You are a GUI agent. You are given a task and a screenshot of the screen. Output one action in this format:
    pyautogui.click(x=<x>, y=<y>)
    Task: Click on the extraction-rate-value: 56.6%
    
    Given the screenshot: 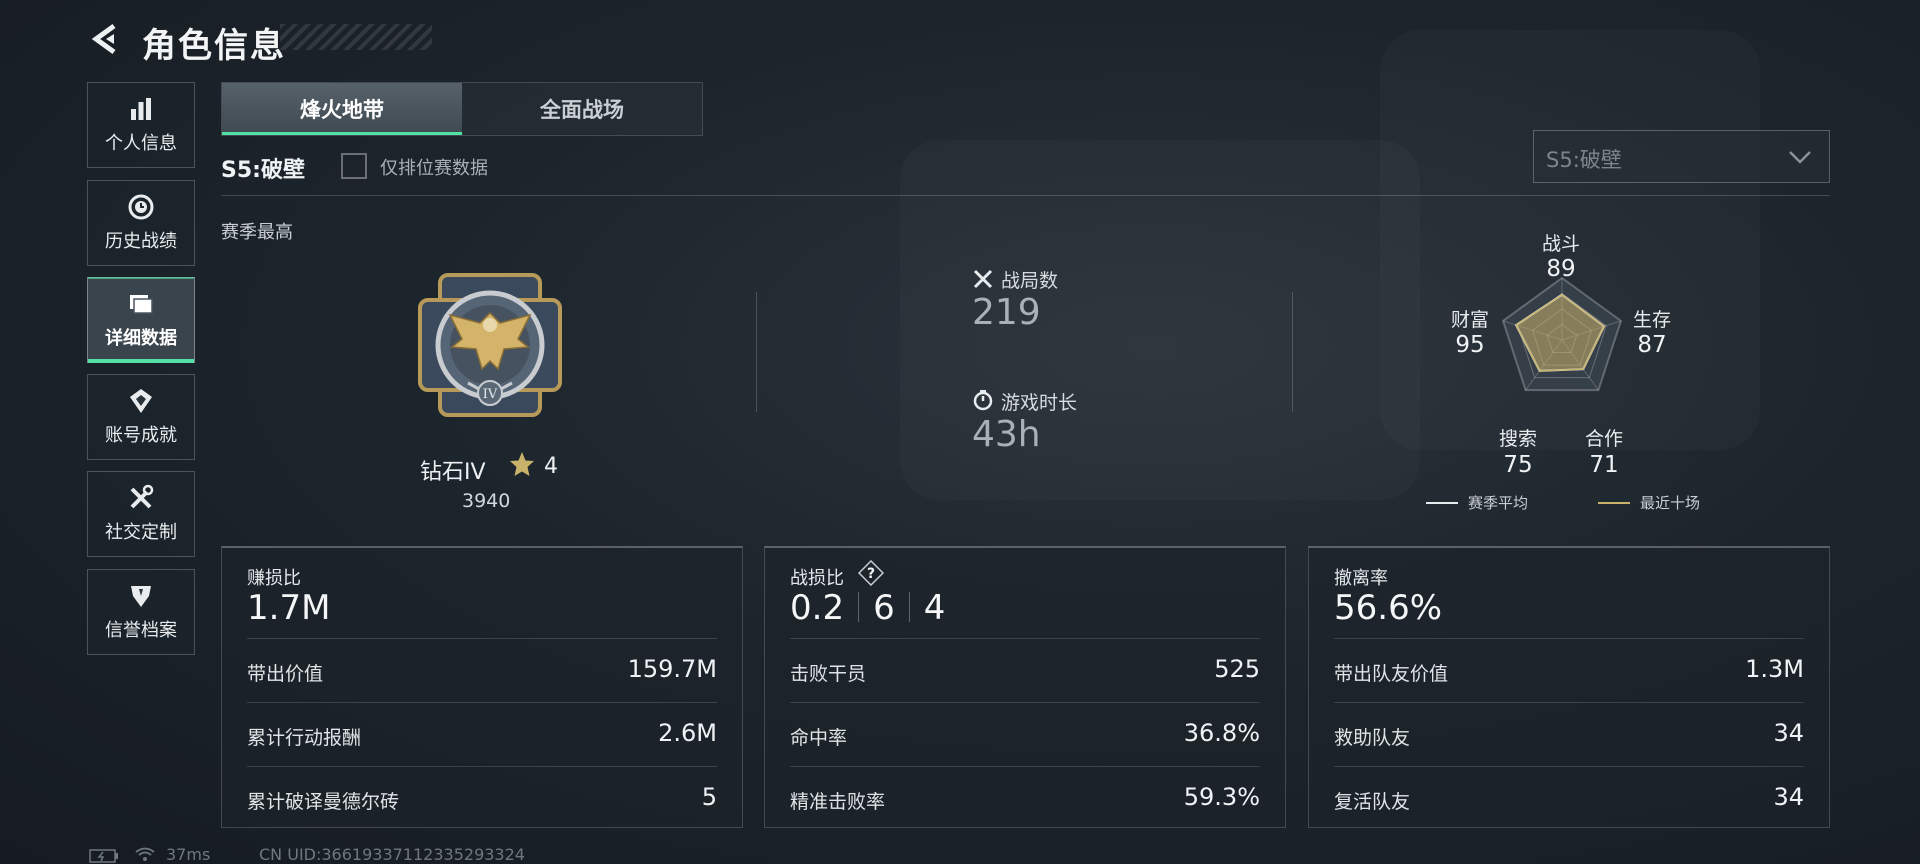 What is the action you would take?
    pyautogui.click(x=1388, y=608)
    